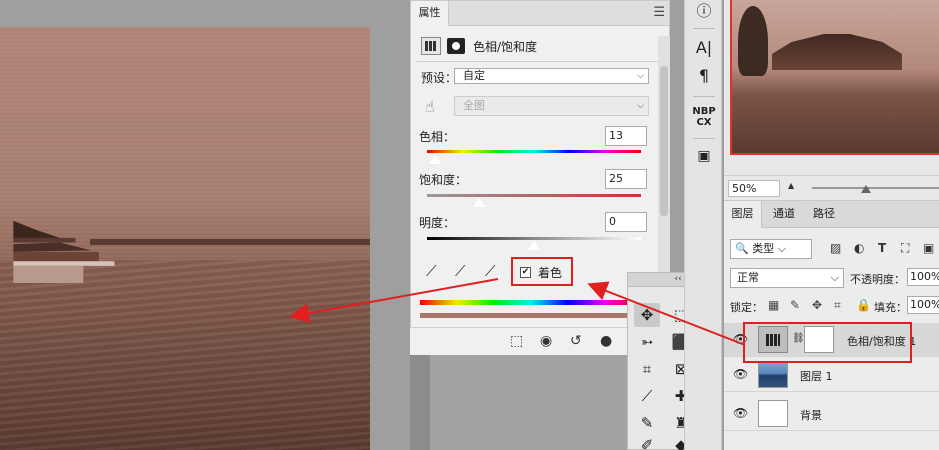 Image resolution: width=939 pixels, height=450 pixels. Describe the element at coordinates (837, 305) in the screenshot. I see `lock-artboard-icon: ⌗` at that location.